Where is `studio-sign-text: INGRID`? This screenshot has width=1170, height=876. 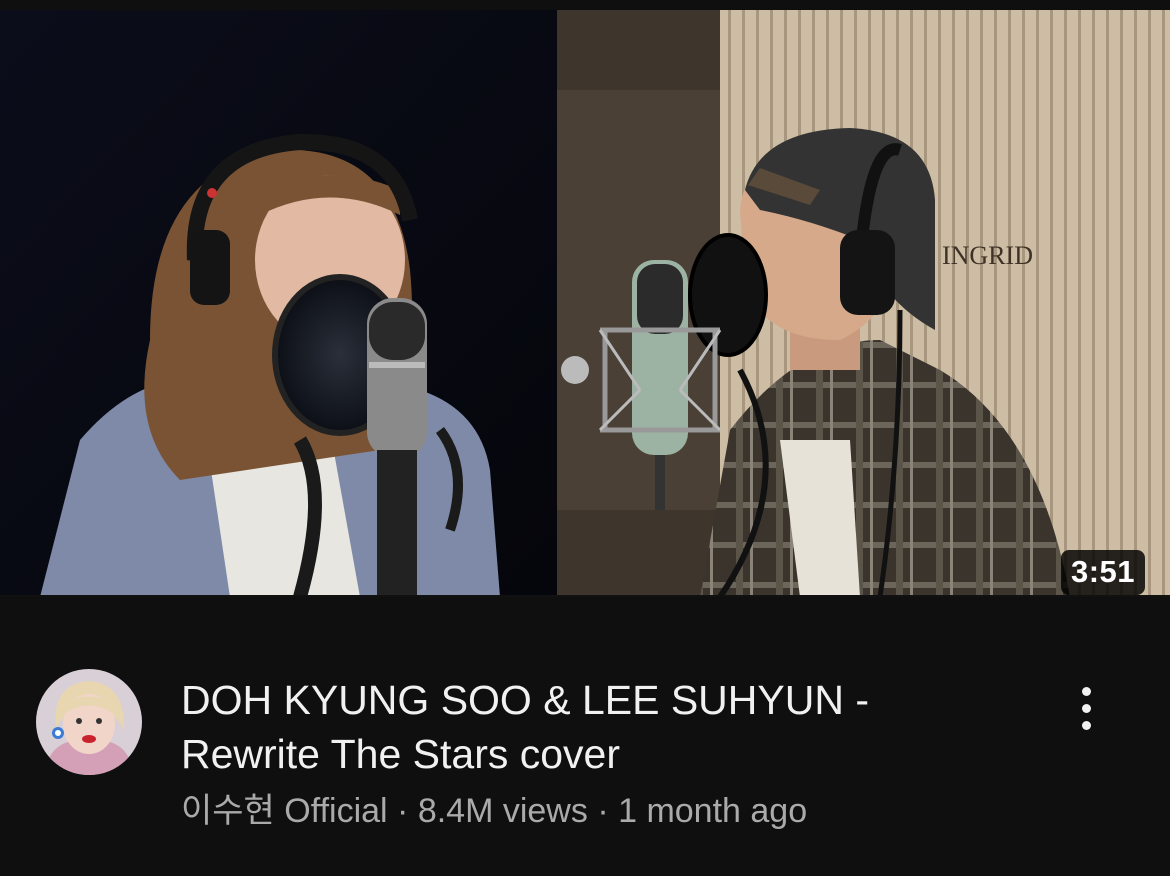 studio-sign-text: INGRID is located at coordinates (987, 255).